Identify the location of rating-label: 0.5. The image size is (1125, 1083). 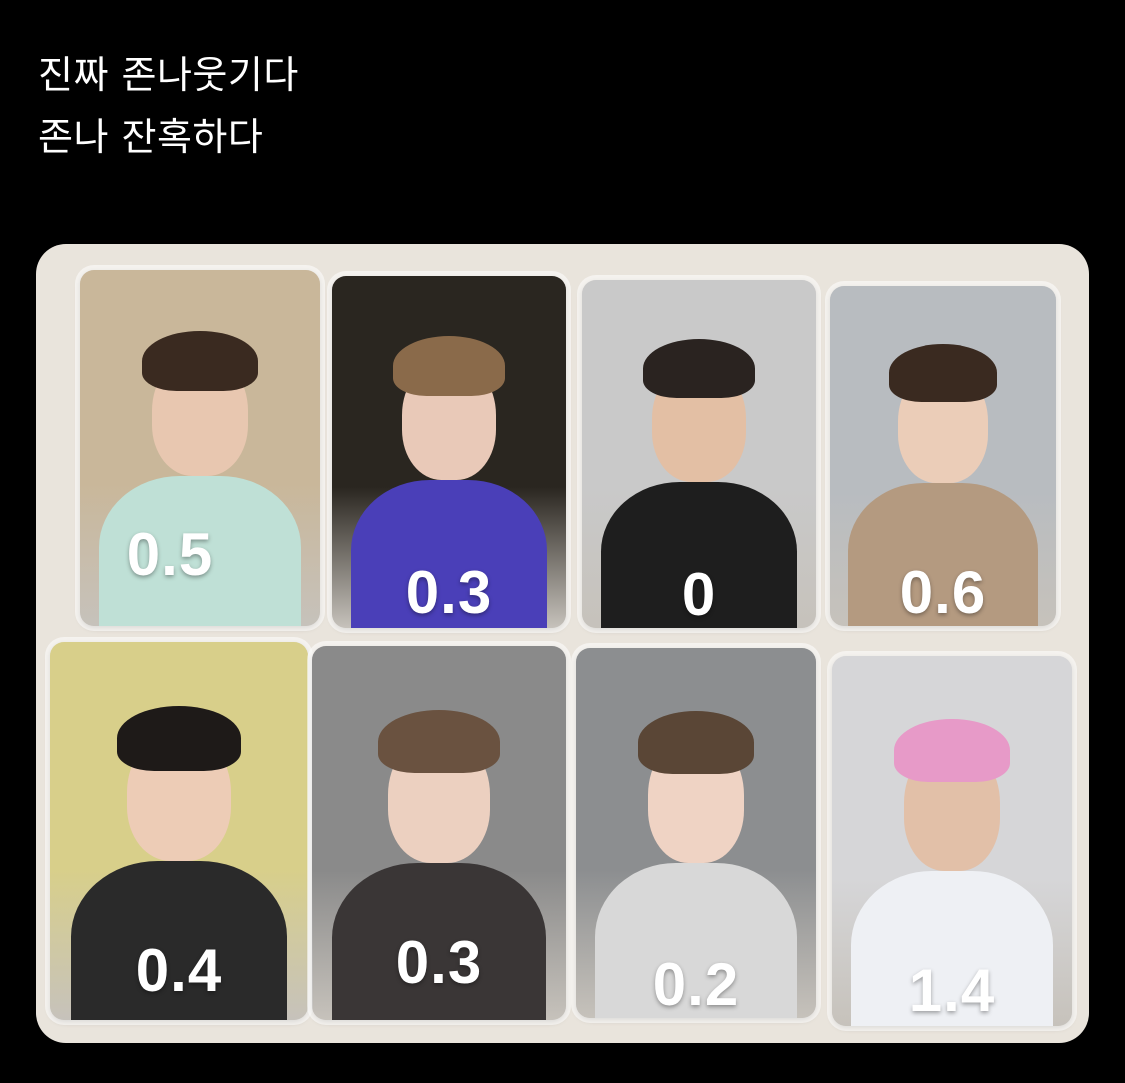
(170, 554).